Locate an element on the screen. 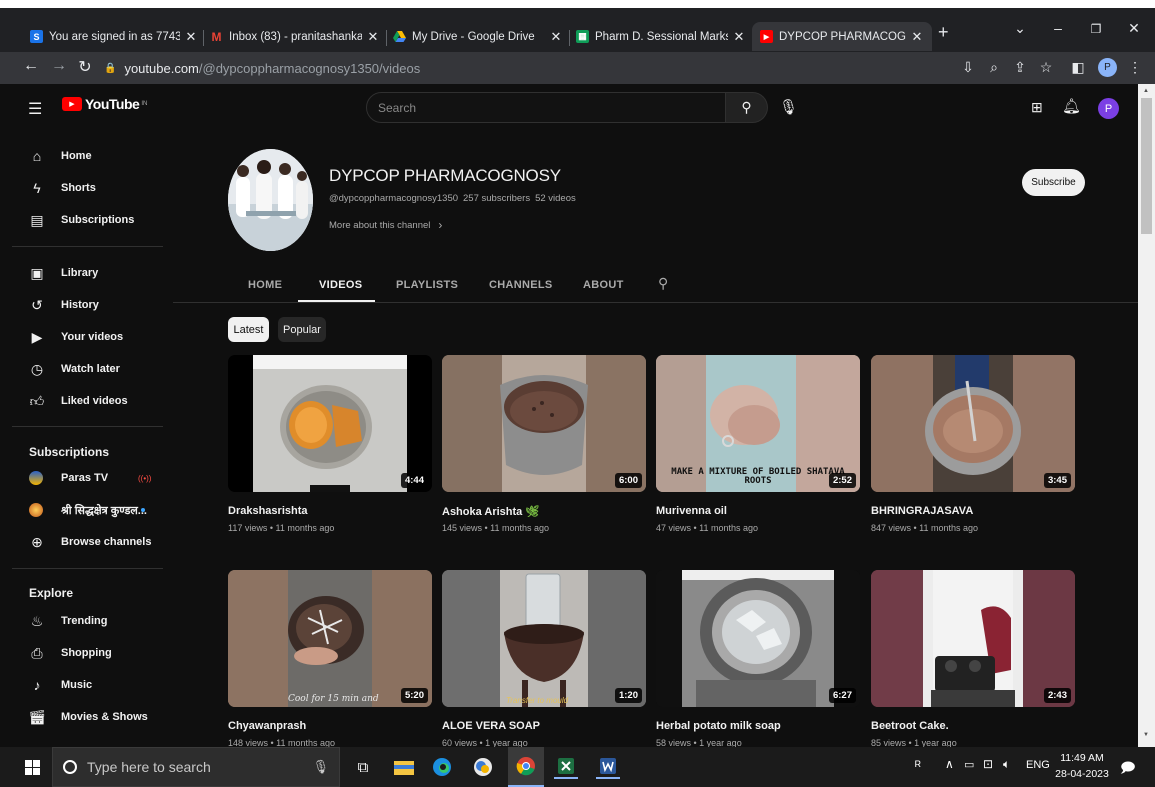 This screenshot has height=787, width=1155. minimize-button: – is located at coordinates (1058, 28).